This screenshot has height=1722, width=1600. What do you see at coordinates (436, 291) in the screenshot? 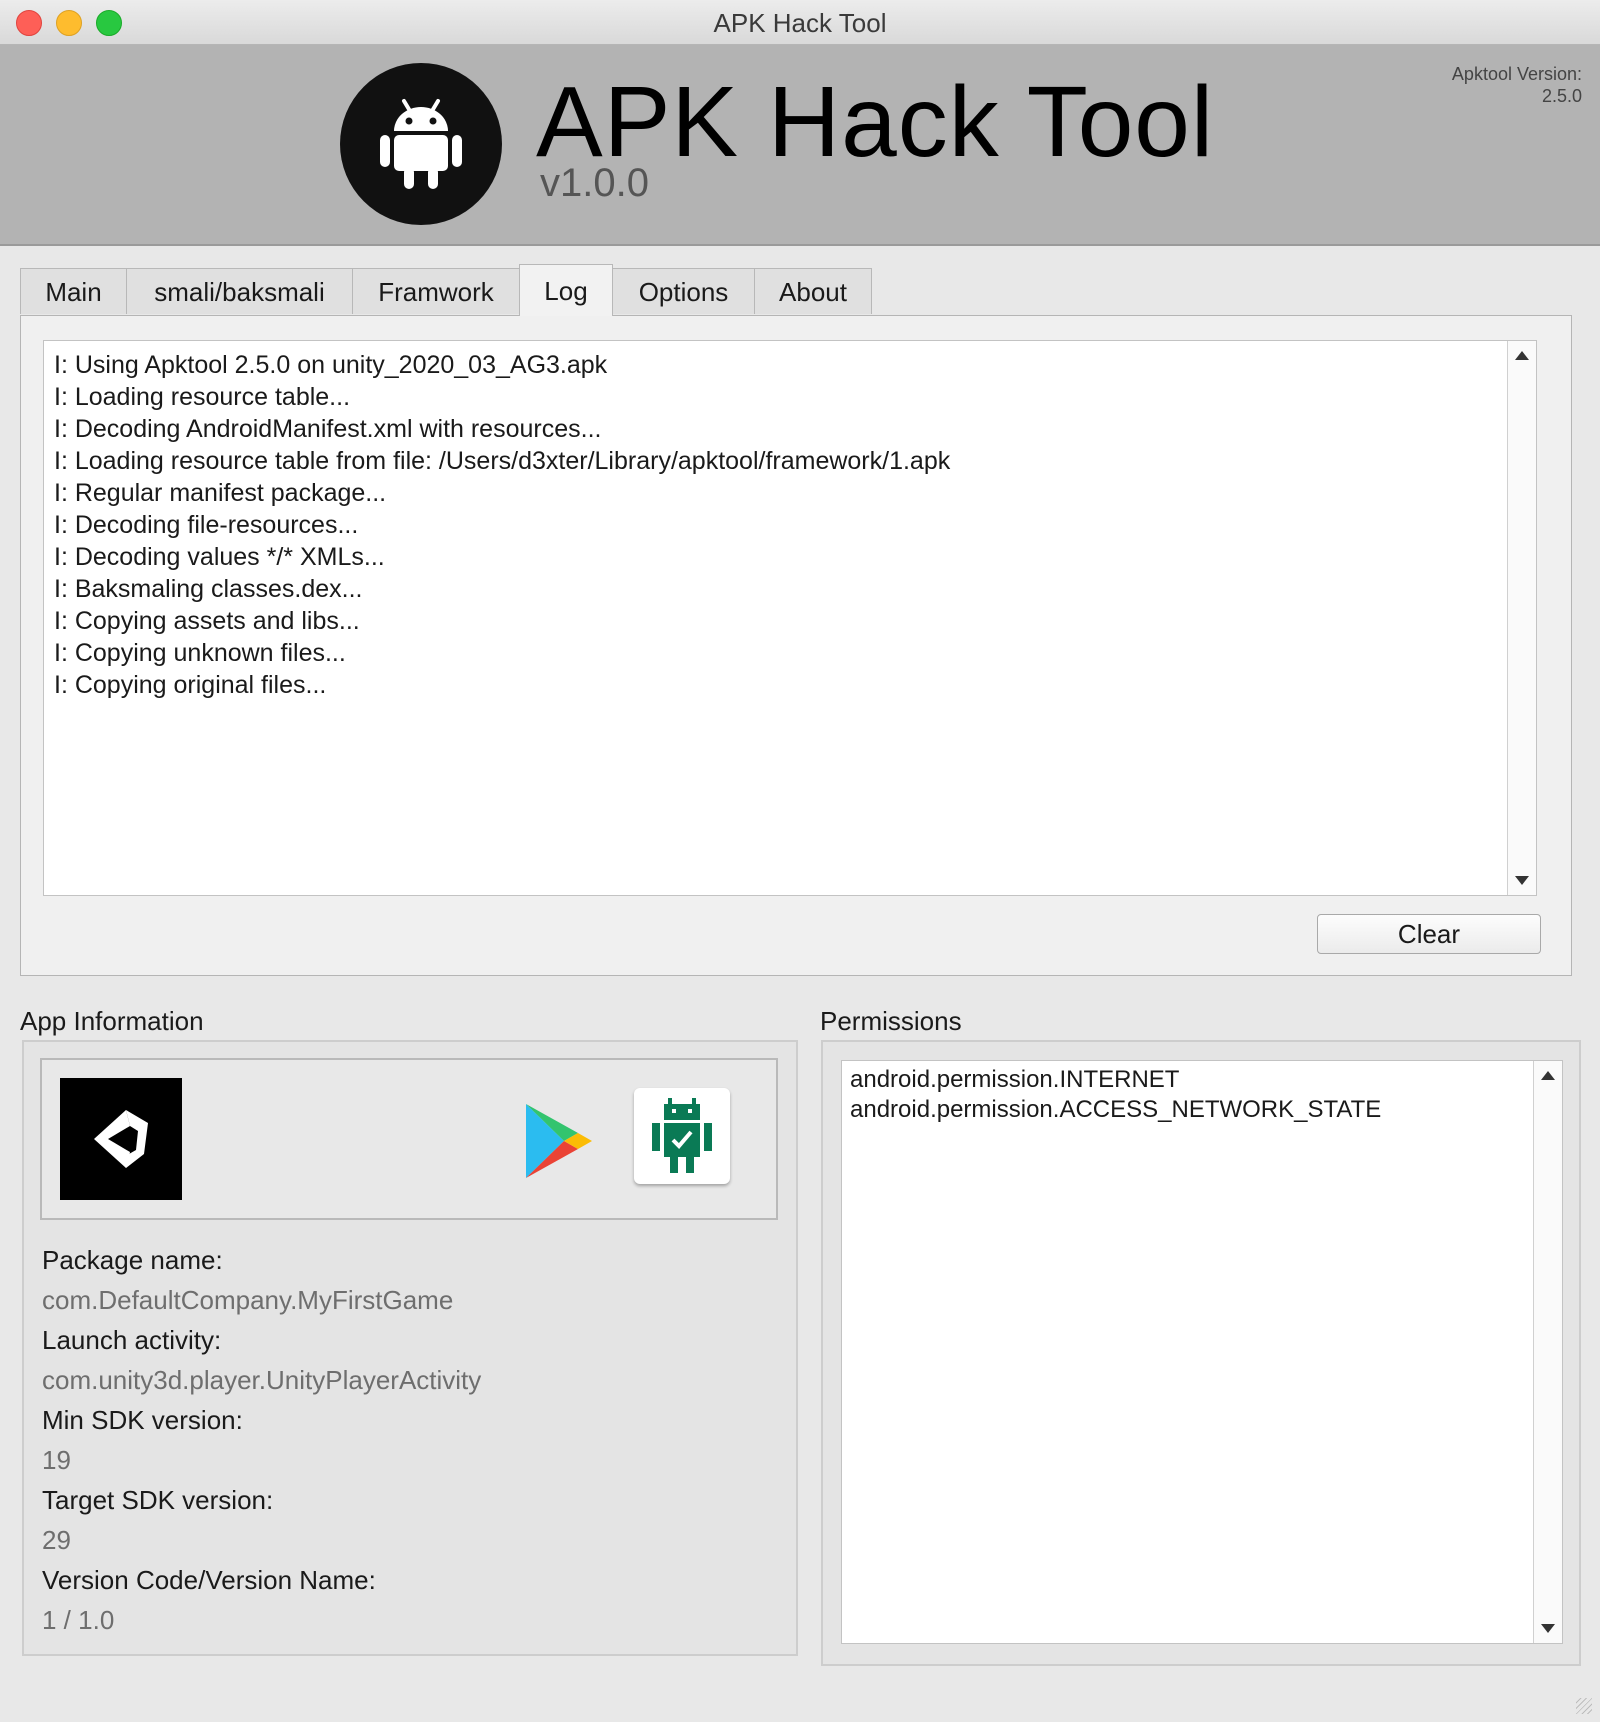
I see `tab-framework: Framwork` at bounding box center [436, 291].